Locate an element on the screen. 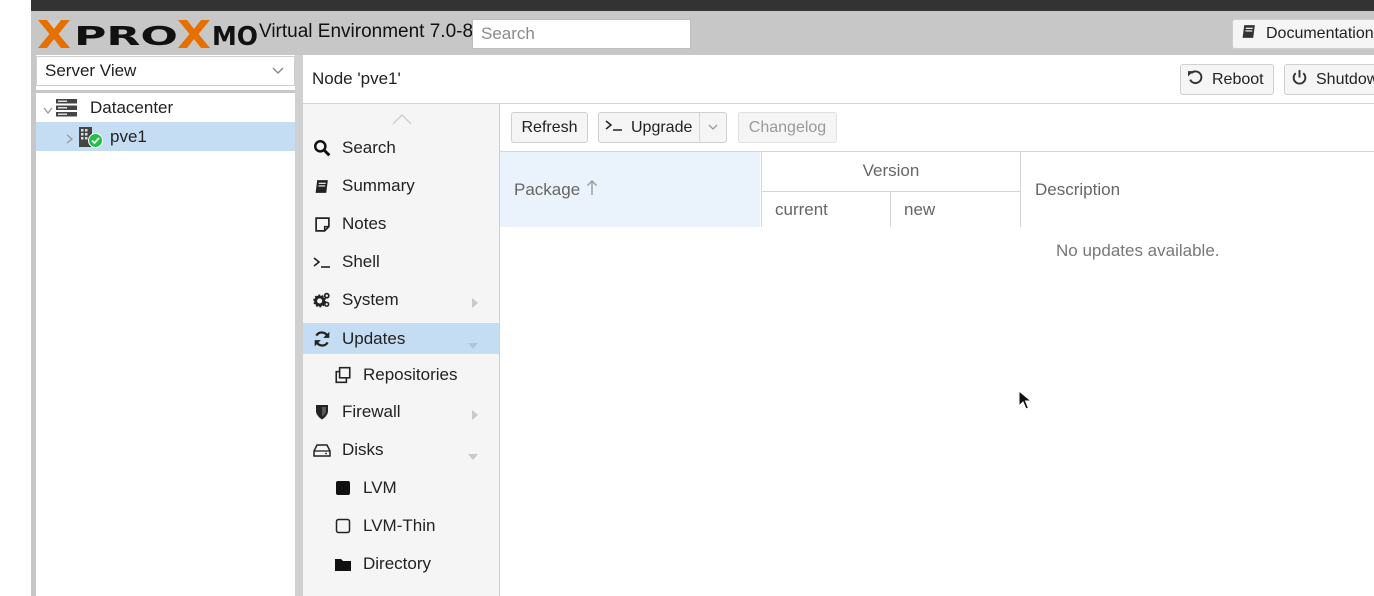 The height and width of the screenshot is (596, 1374). nav-item-system: System is located at coordinates (401, 299).